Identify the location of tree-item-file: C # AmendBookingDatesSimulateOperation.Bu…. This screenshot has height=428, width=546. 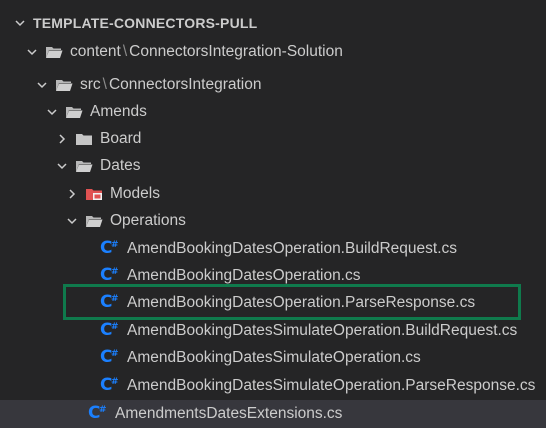
(273, 330).